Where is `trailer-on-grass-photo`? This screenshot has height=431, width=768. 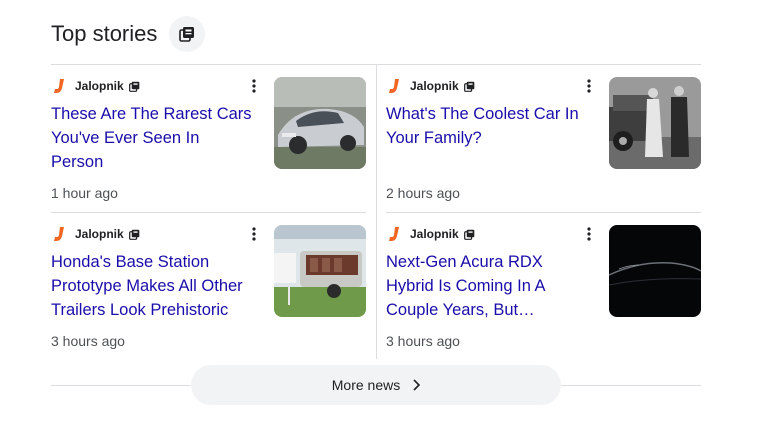
trailer-on-grass-photo is located at coordinates (320, 271).